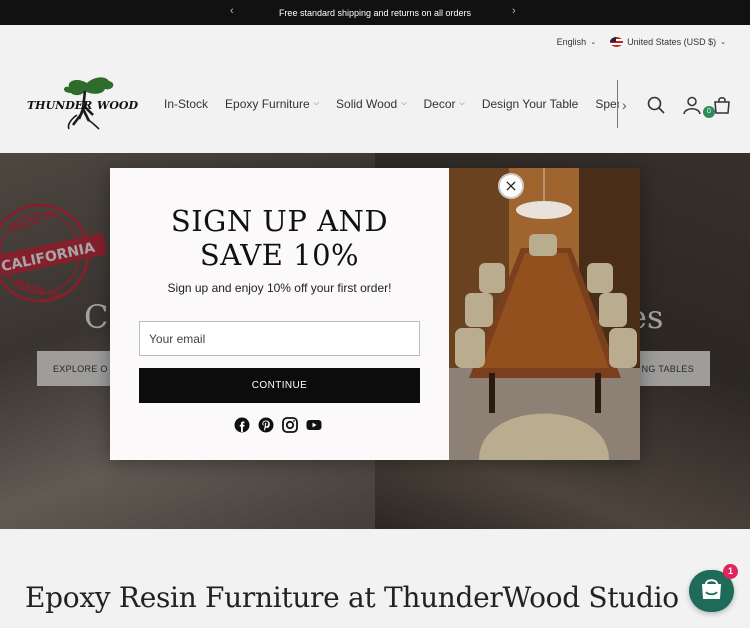 This screenshot has width=750, height=628. I want to click on localization-bar: English ⌄ United States (USD $) ⌄, so click(641, 42).